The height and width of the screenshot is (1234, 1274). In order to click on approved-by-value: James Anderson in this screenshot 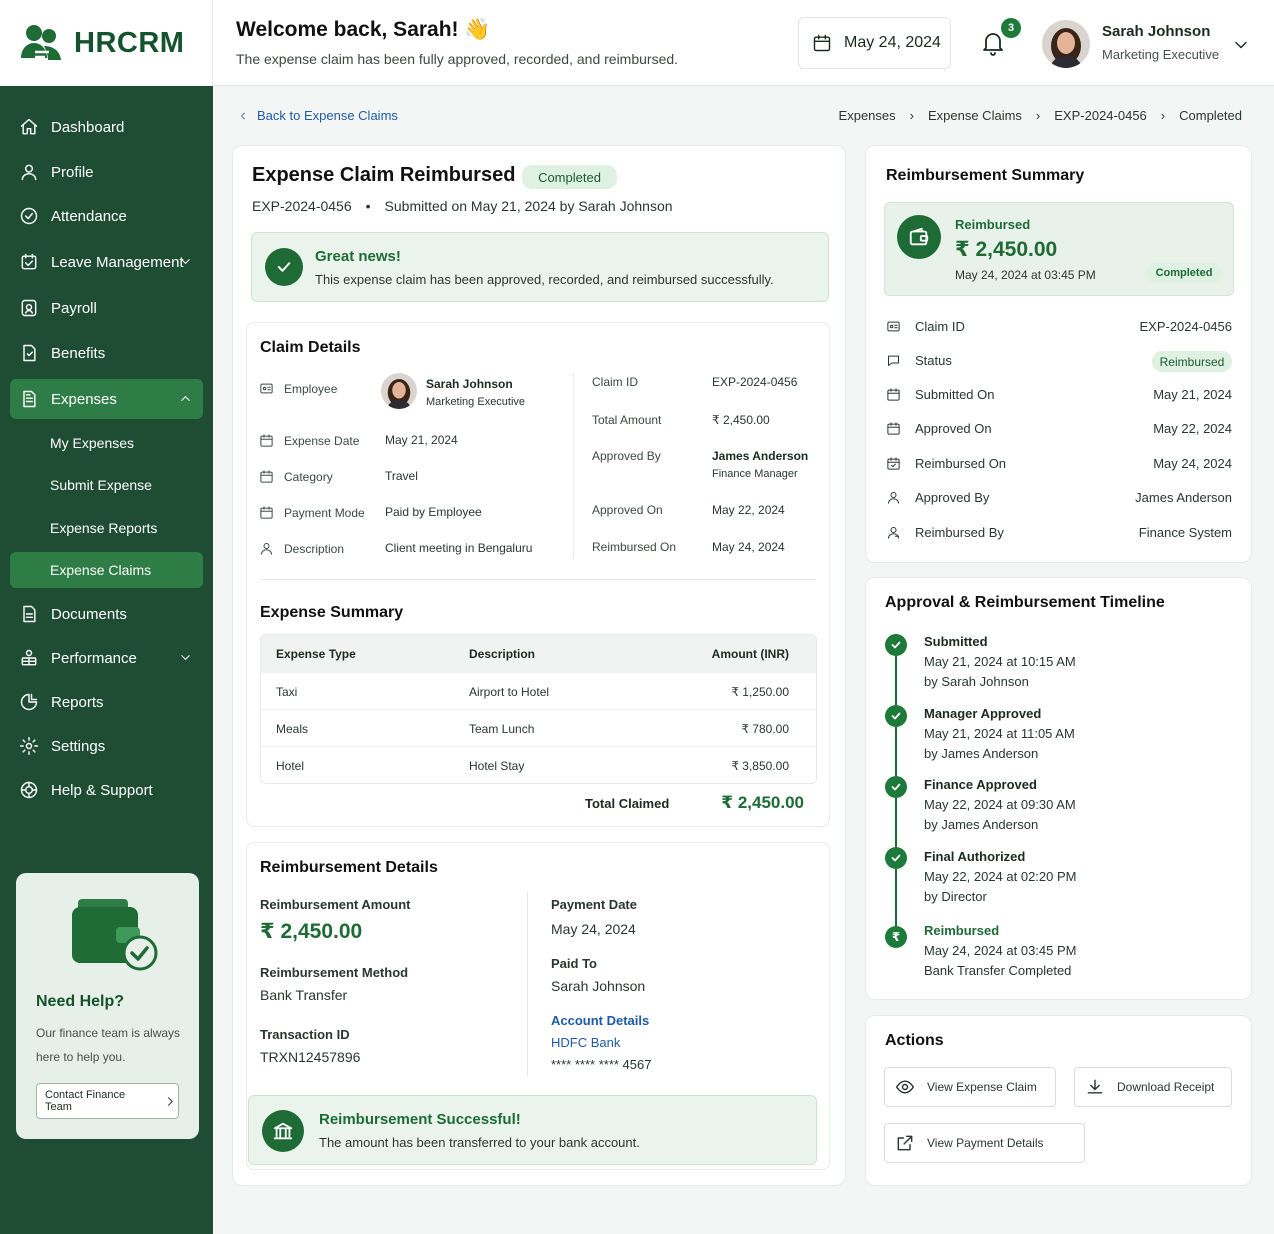, I will do `click(760, 456)`.